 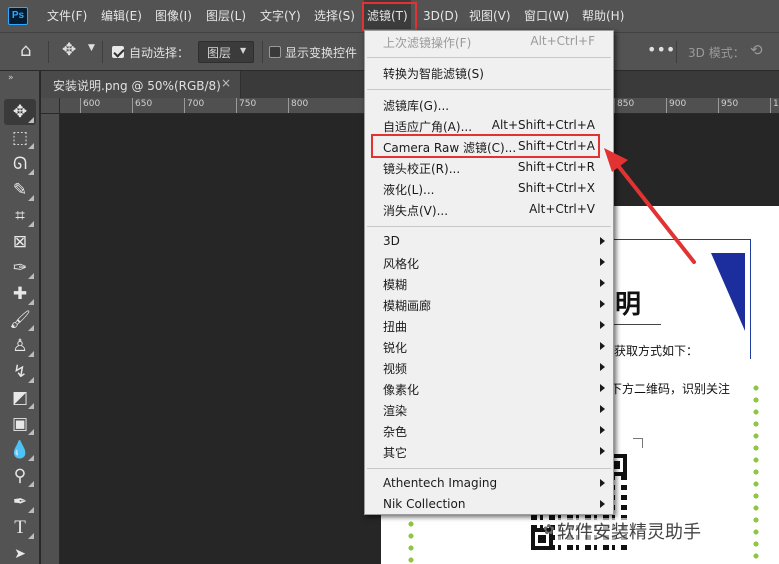 I want to click on quick-select-tool: ✎, so click(x=20, y=190).